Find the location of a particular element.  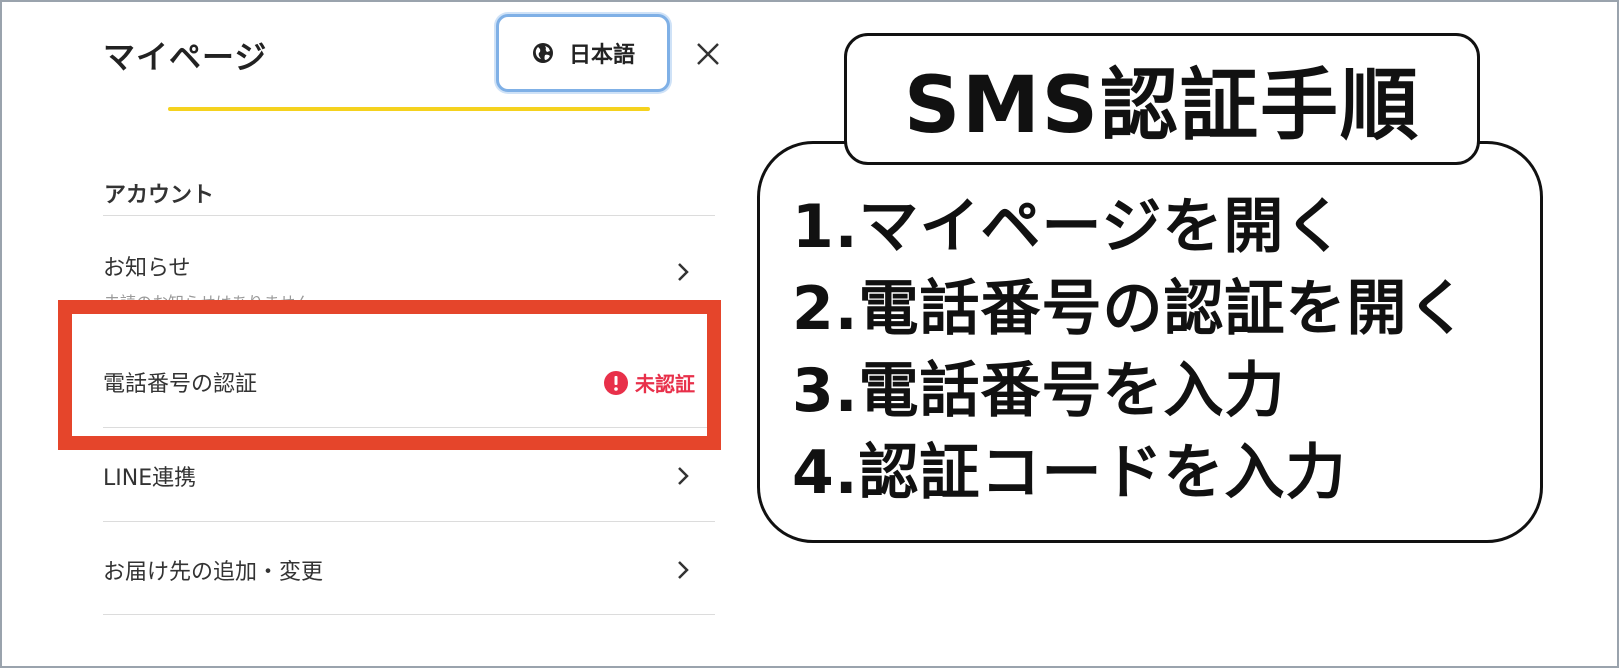

globe-icon is located at coordinates (542, 53).